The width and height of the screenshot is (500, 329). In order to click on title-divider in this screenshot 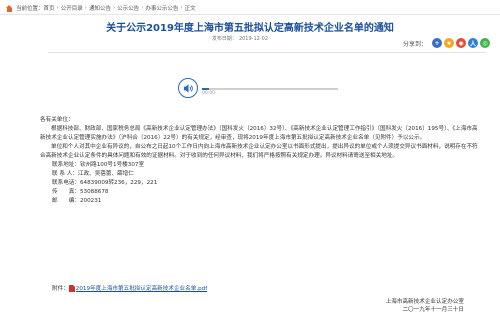, I will do `click(267, 52)`.